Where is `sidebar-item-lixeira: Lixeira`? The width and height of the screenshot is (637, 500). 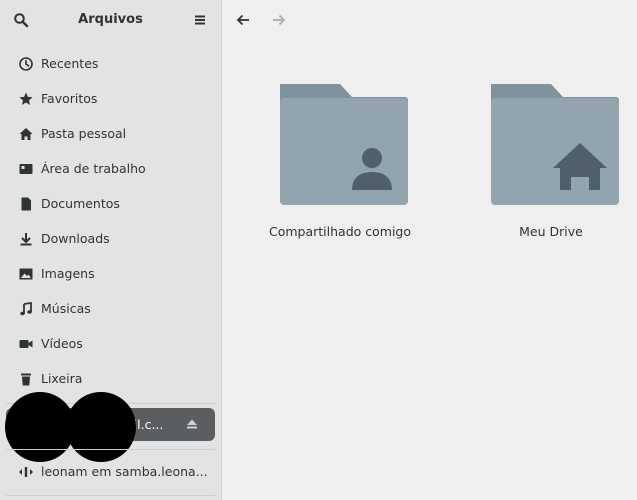 sidebar-item-lixeira: Lixeira is located at coordinates (110, 378).